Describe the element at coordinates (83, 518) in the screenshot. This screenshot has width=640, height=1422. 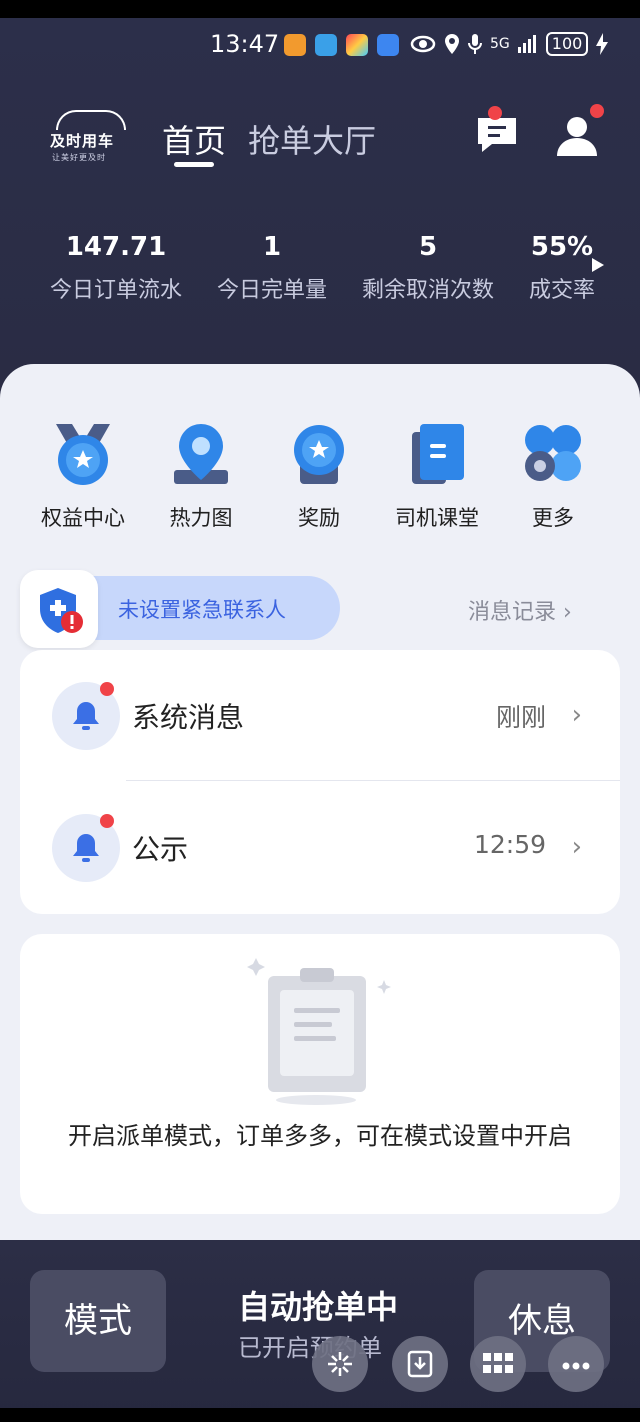
I see `quick-action-label: 权益中心` at that location.